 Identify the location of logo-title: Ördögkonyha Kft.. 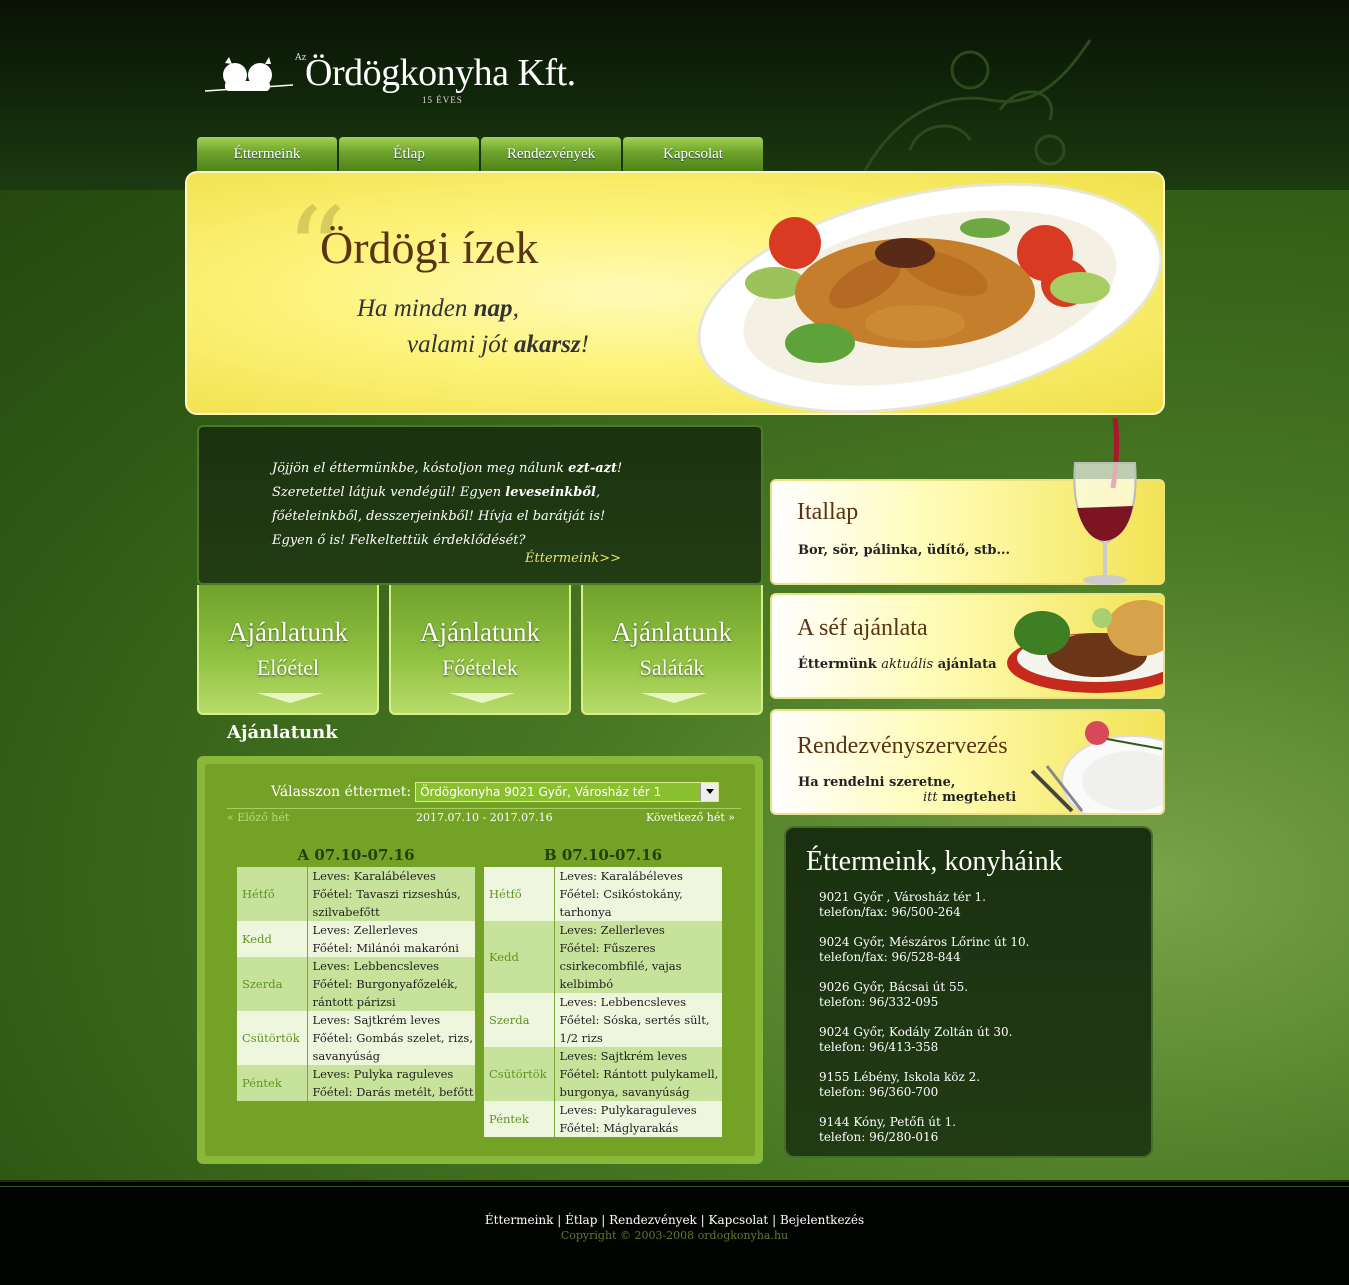
(440, 73).